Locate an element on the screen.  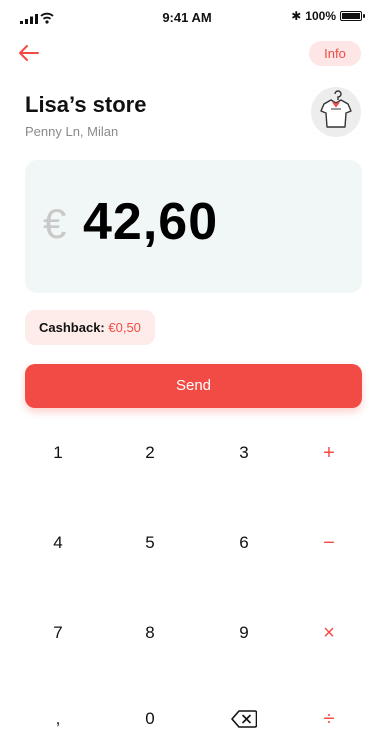
bluetooth-icon: ✱ is located at coordinates (296, 16).